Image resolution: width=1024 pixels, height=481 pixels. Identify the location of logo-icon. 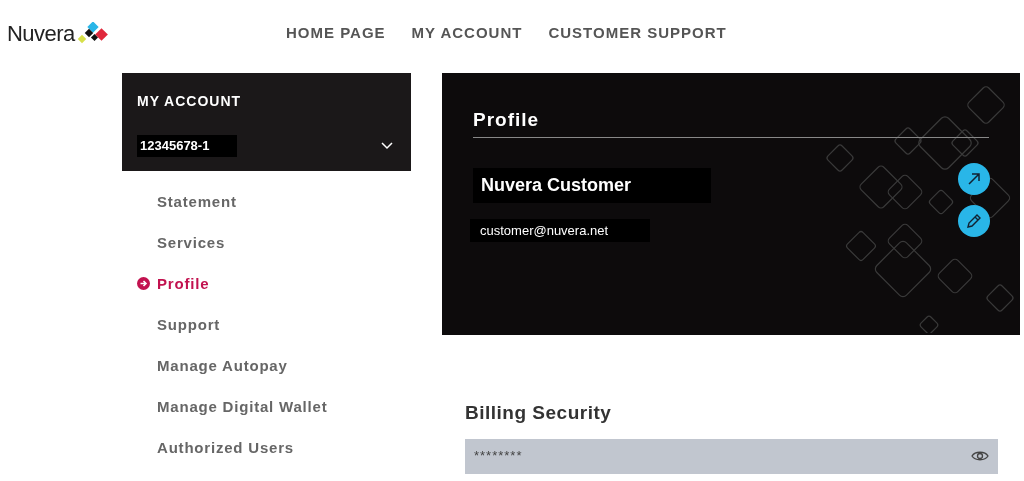
(92, 33).